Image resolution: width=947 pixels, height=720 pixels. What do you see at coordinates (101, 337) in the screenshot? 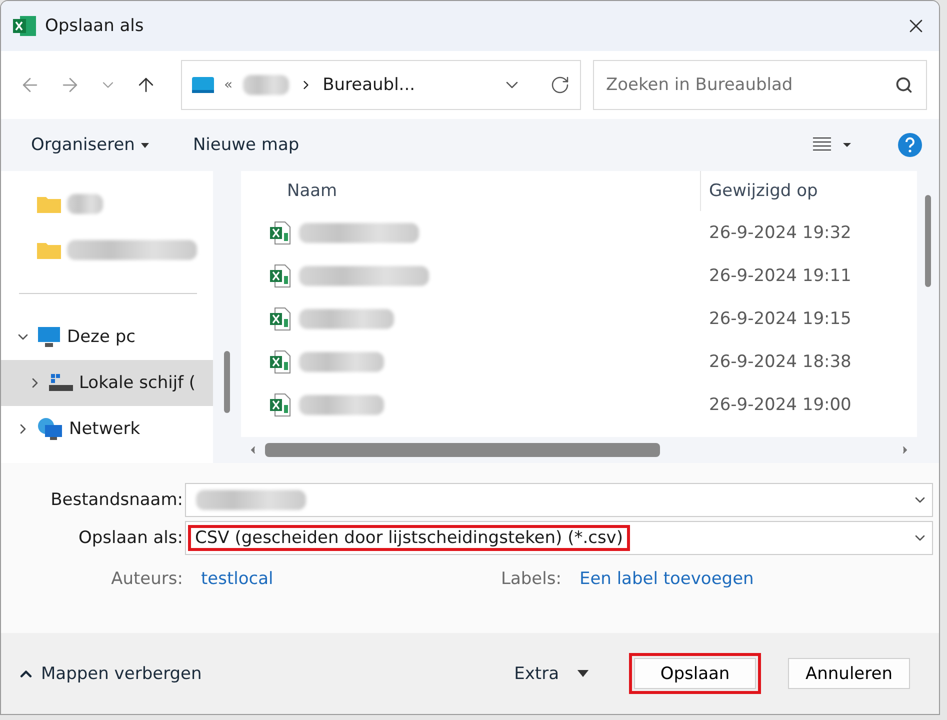
I see `nav-item-label: Deze pc` at bounding box center [101, 337].